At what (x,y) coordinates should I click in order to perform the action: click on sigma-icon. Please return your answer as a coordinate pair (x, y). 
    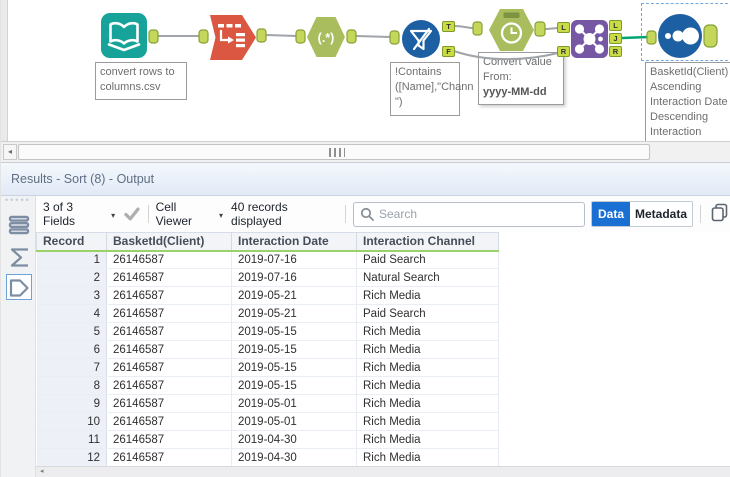
    Looking at the image, I should click on (19, 257).